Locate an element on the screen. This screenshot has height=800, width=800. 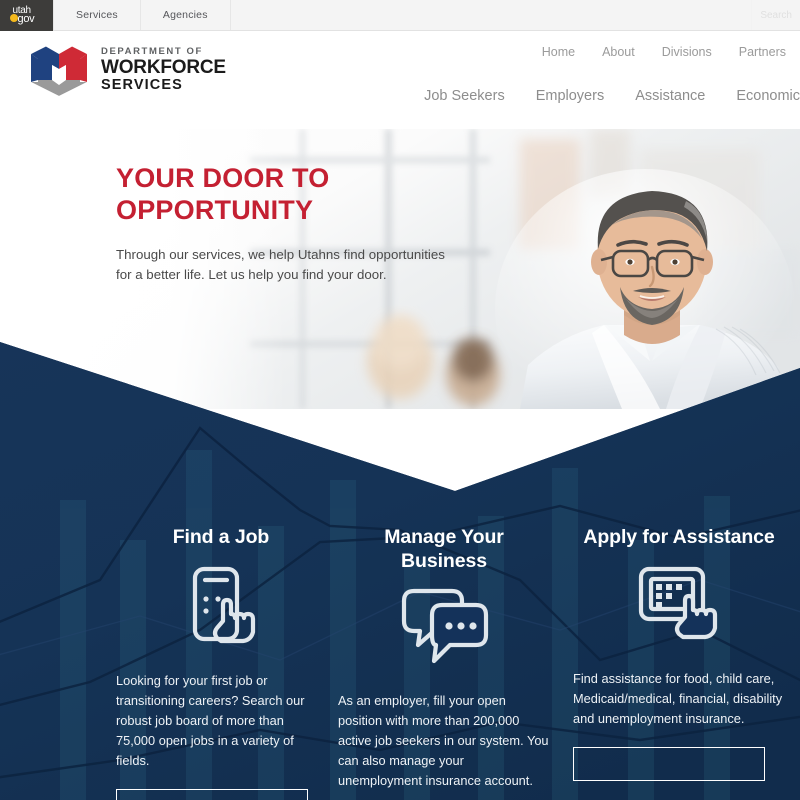
dws-brand-logo: DEPARTMENT OF WORKFORCE SERVICES is located at coordinates (127, 68).